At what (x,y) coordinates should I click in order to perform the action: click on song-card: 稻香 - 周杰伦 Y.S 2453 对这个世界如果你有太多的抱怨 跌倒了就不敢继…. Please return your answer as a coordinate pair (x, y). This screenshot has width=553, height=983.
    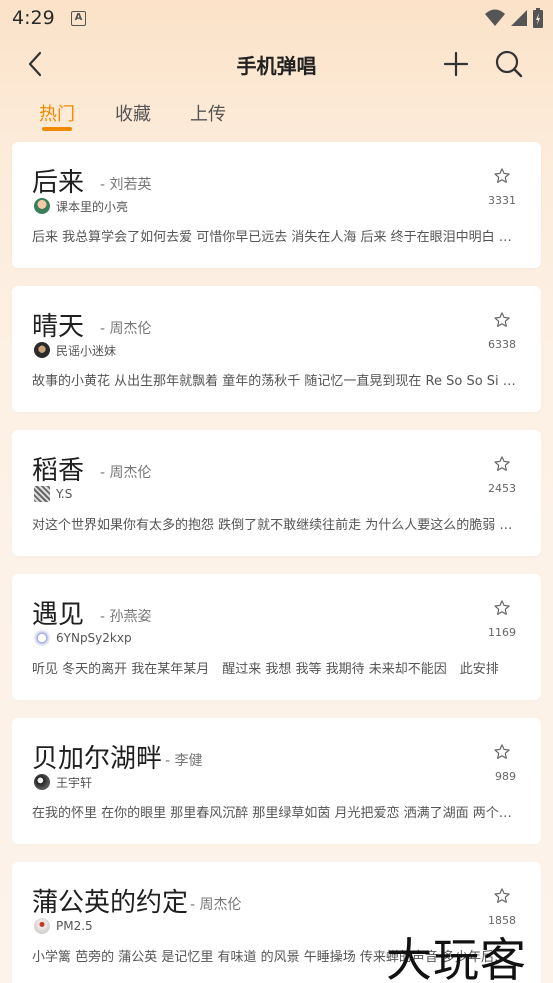
    Looking at the image, I should click on (276, 493).